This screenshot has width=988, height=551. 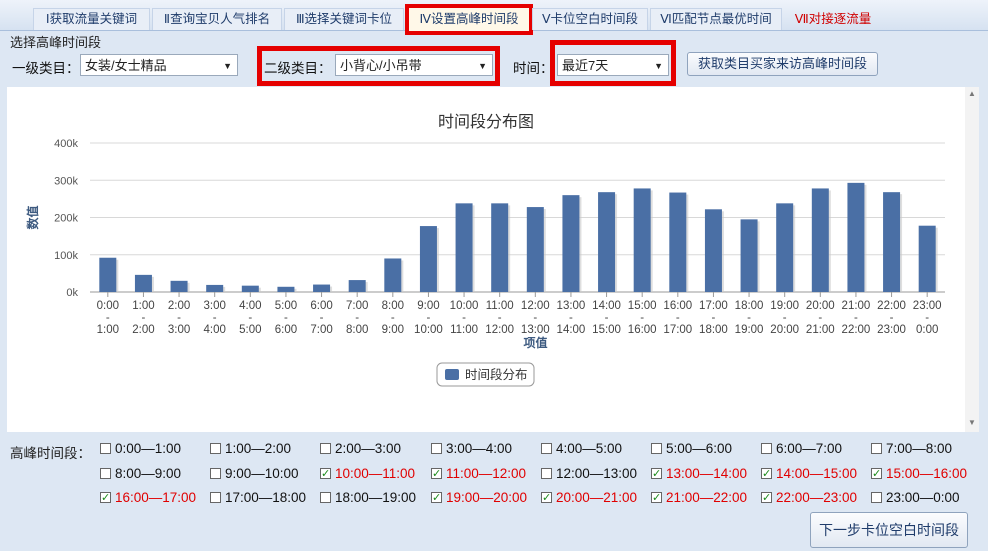 I want to click on peak-slot-label: 0:00—1:00, so click(x=148, y=448).